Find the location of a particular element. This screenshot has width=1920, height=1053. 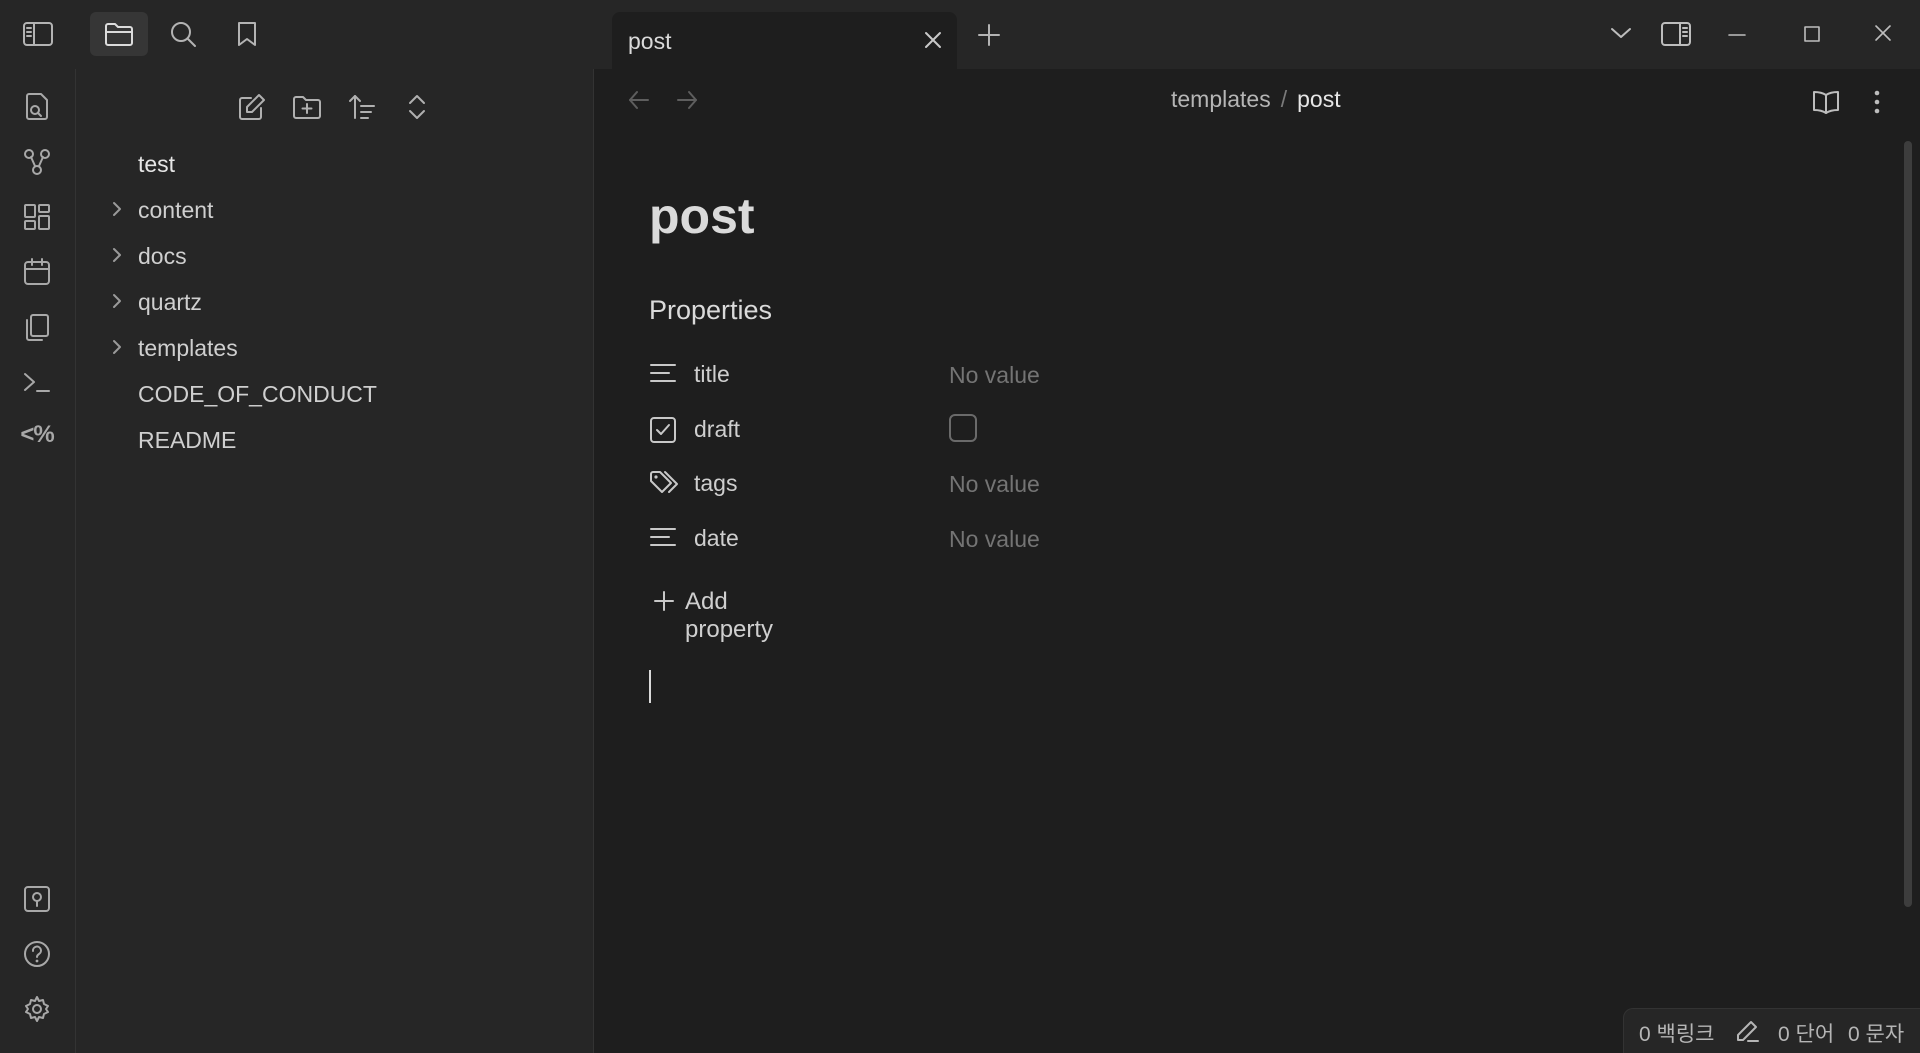

checkbox-icon is located at coordinates (663, 430).